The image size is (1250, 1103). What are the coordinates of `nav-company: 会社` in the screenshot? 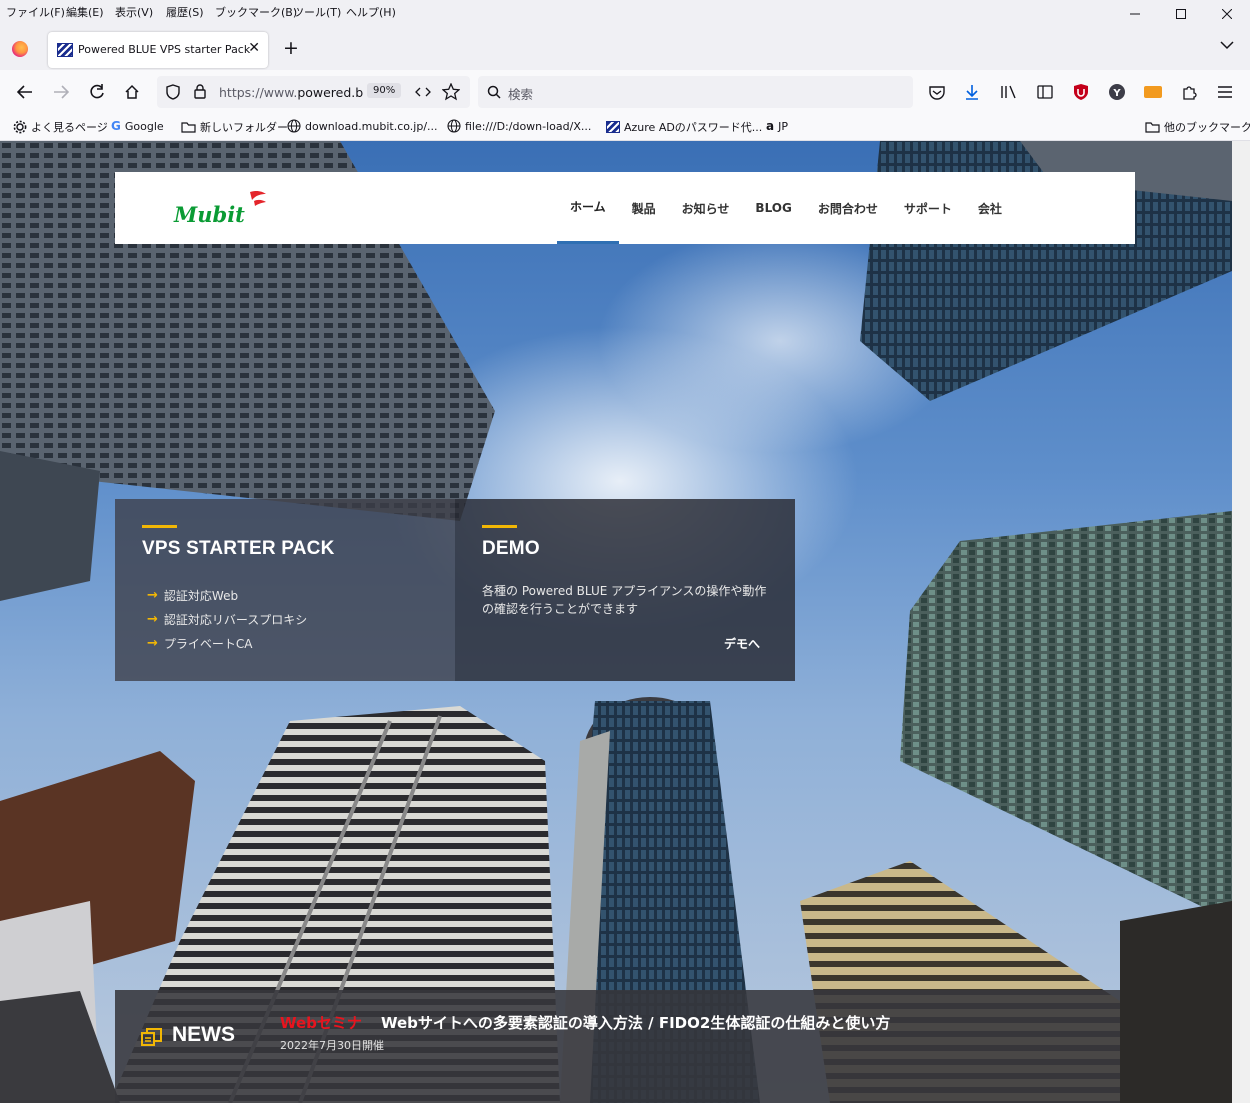 It's located at (990, 208).